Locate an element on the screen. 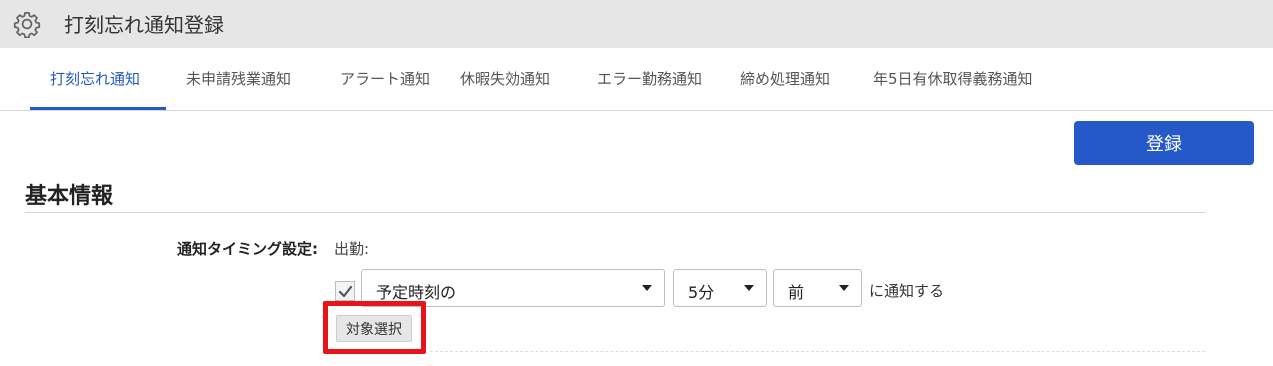  tab-clock-forgot: 打刻忘れ通知 is located at coordinates (95, 79).